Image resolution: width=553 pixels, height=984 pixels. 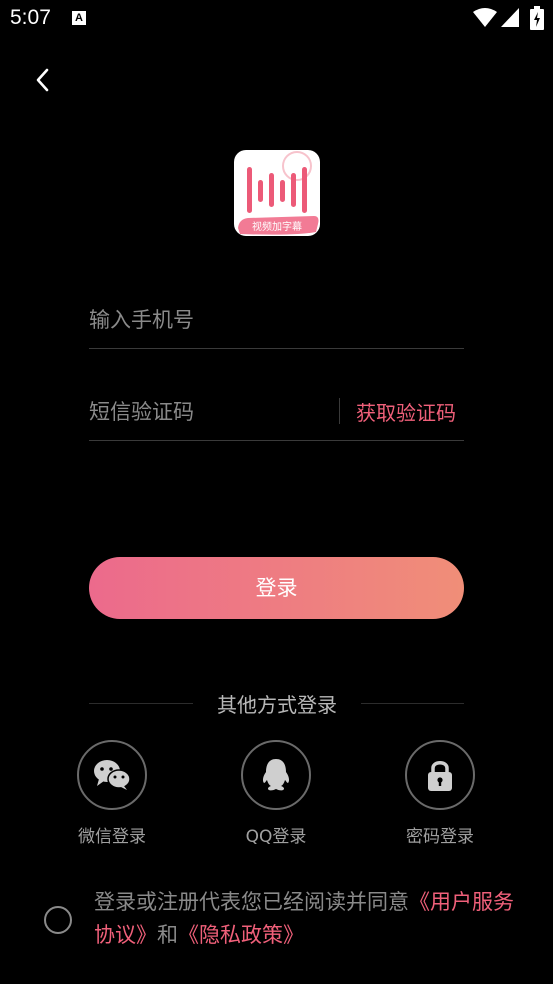 I want to click on wechat-icon, so click(x=112, y=775).